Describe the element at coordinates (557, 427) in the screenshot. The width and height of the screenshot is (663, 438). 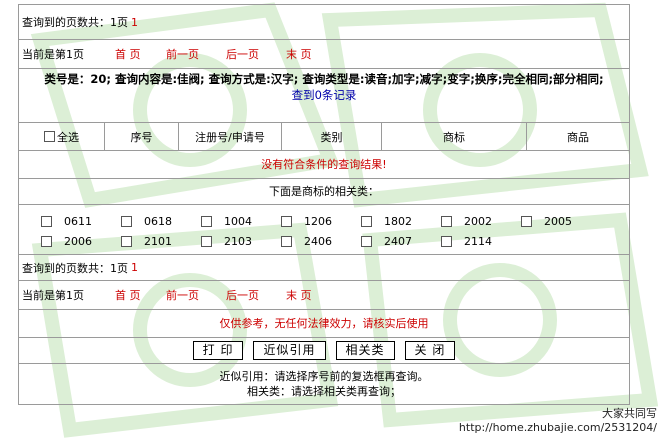
I see `footer-url: http://home.zhubajie.com/2531204/` at that location.